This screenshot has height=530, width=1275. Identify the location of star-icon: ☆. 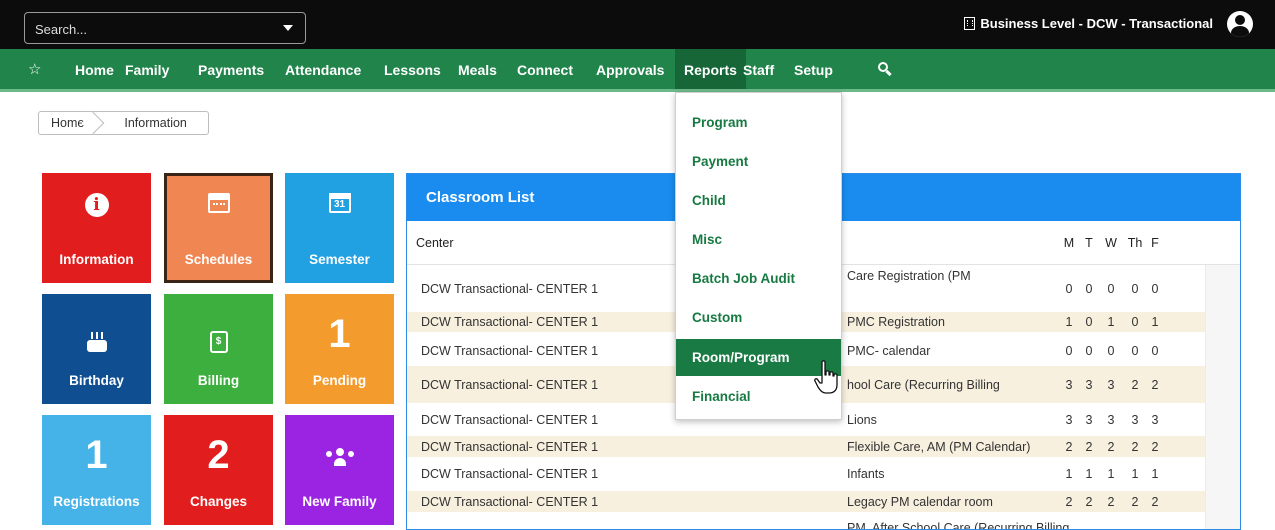
(34, 69).